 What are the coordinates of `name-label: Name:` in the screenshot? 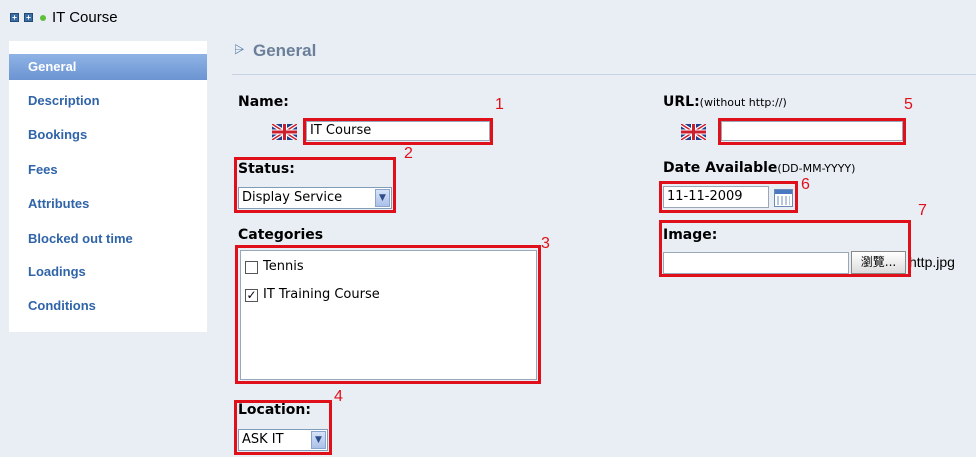 It's located at (263, 102).